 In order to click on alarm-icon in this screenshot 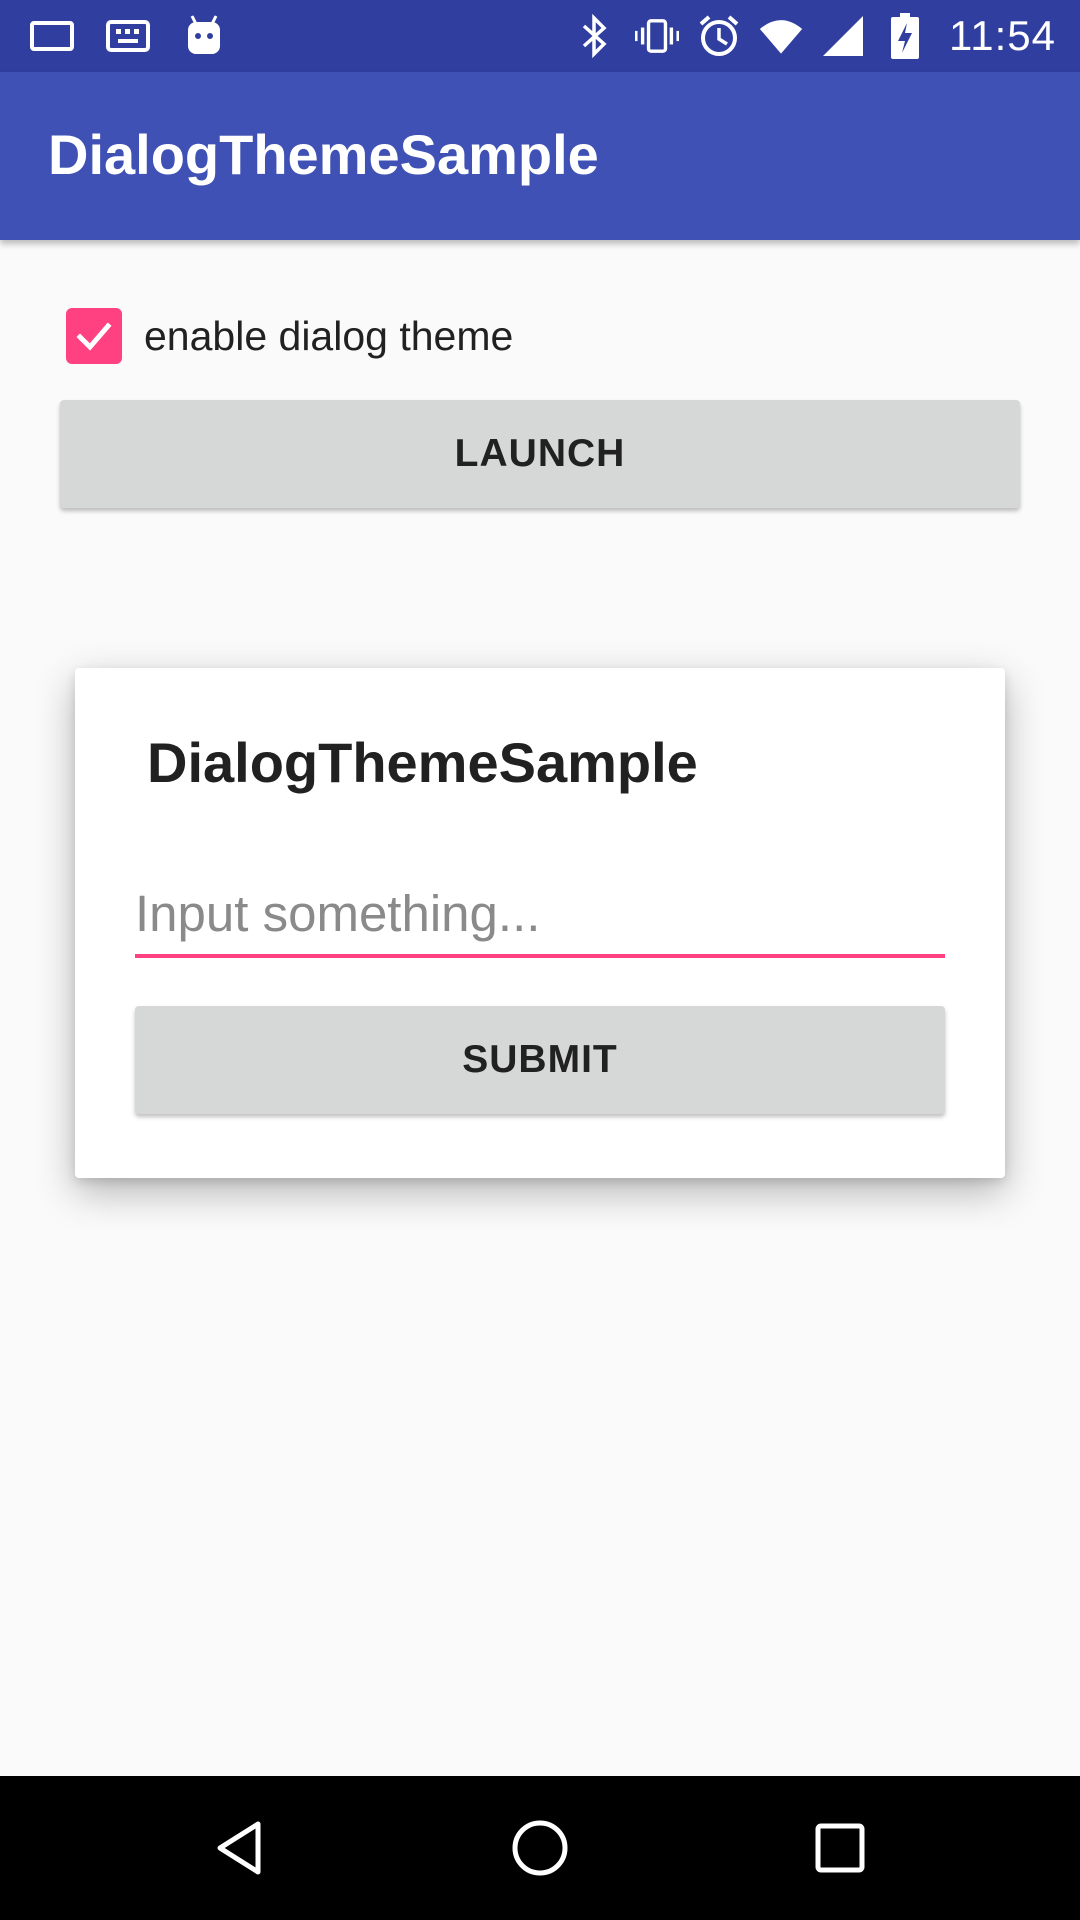, I will do `click(719, 36)`.